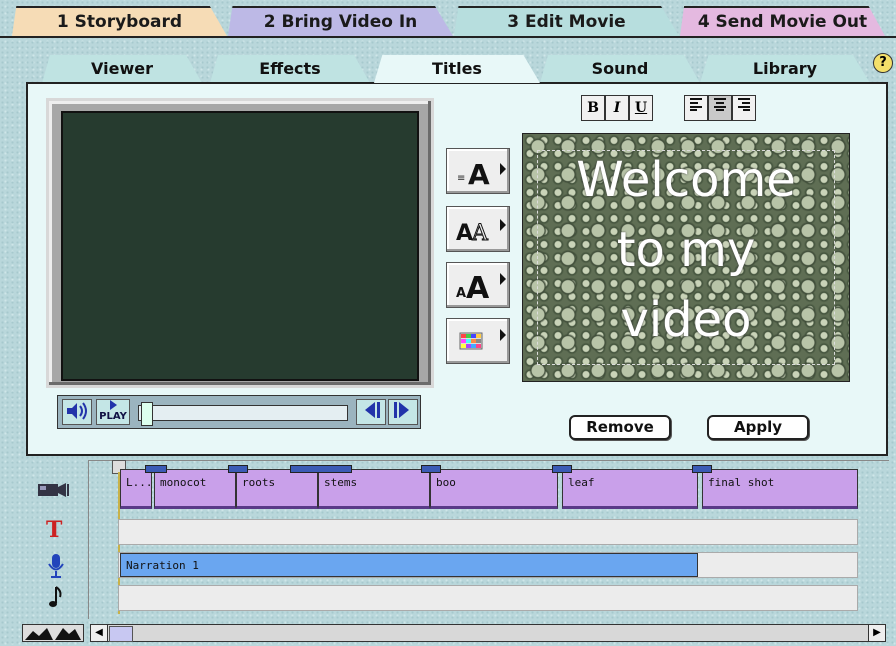 The image size is (896, 646). Describe the element at coordinates (494, 489) in the screenshot. I see `video-clip: boo` at that location.